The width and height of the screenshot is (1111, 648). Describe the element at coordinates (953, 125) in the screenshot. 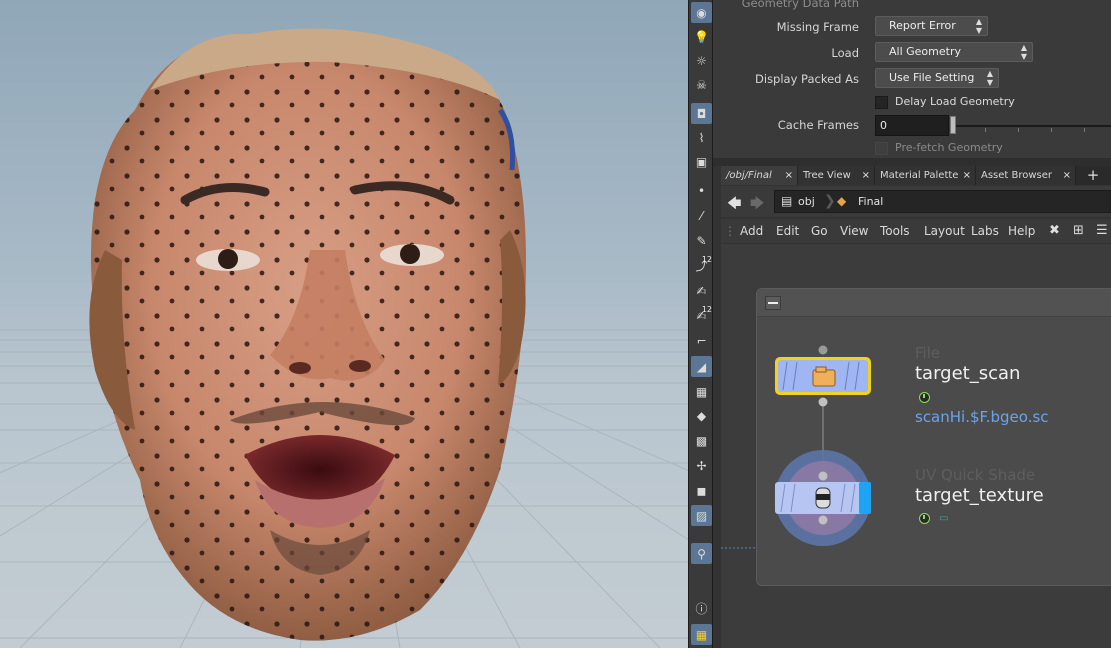

I see `cache-frames-slider-handle` at that location.